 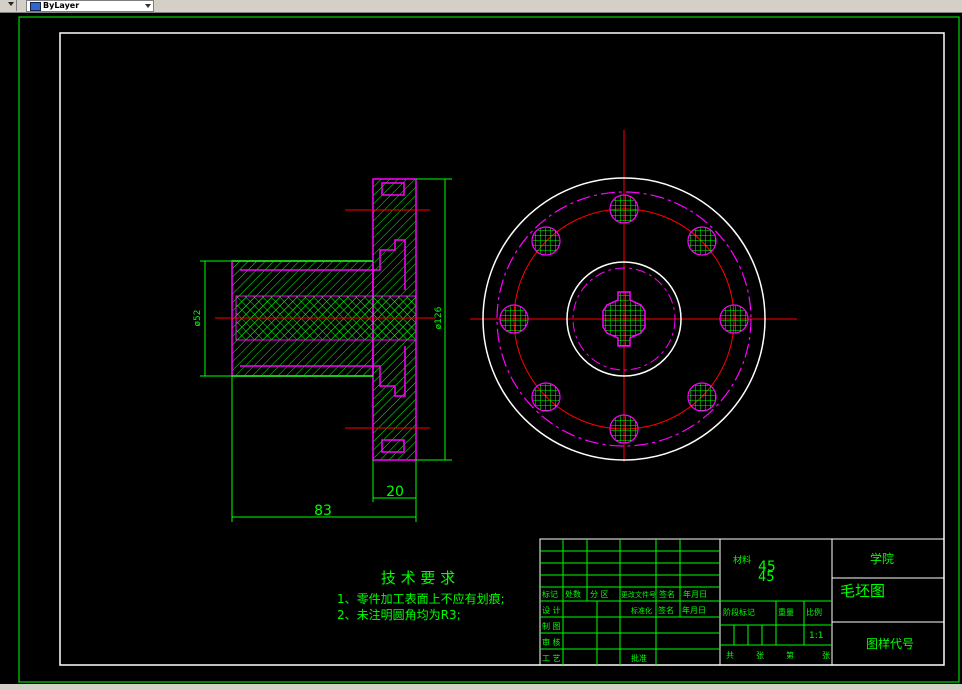 I want to click on row-approve: 批准, so click(x=639, y=658).